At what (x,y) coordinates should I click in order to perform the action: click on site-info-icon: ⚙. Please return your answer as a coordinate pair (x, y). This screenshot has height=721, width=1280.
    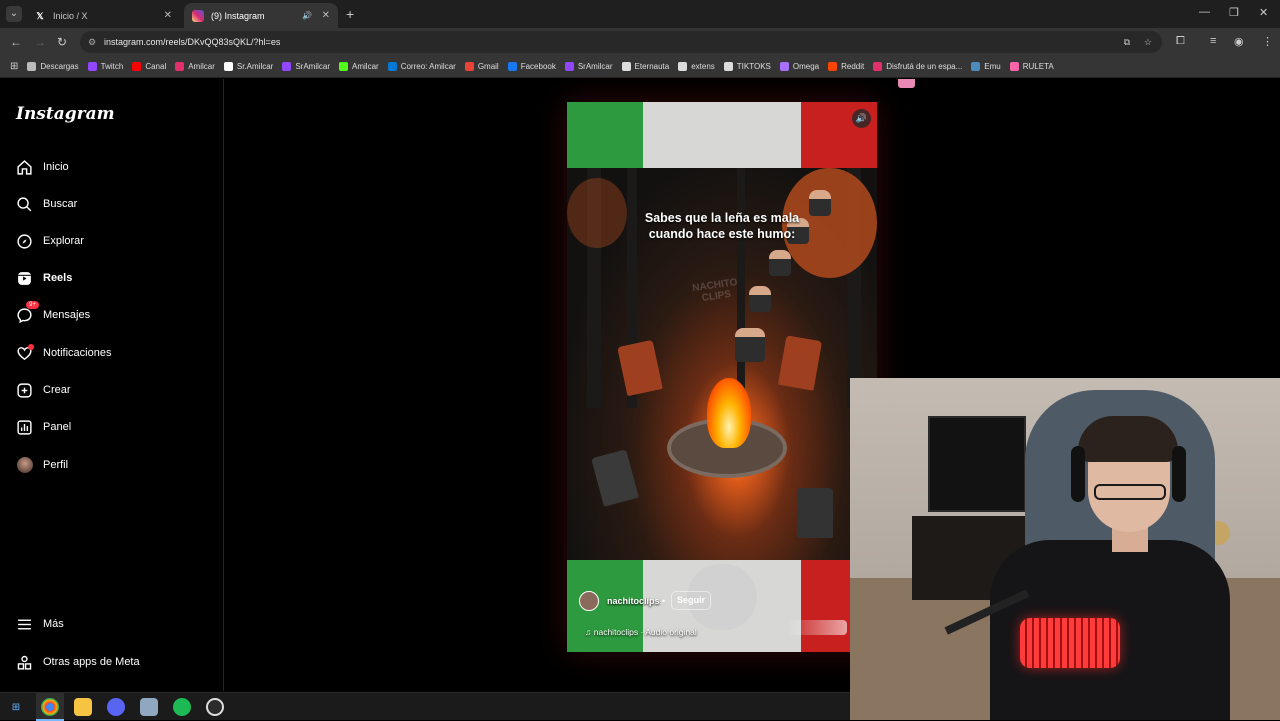
    Looking at the image, I should click on (92, 42).